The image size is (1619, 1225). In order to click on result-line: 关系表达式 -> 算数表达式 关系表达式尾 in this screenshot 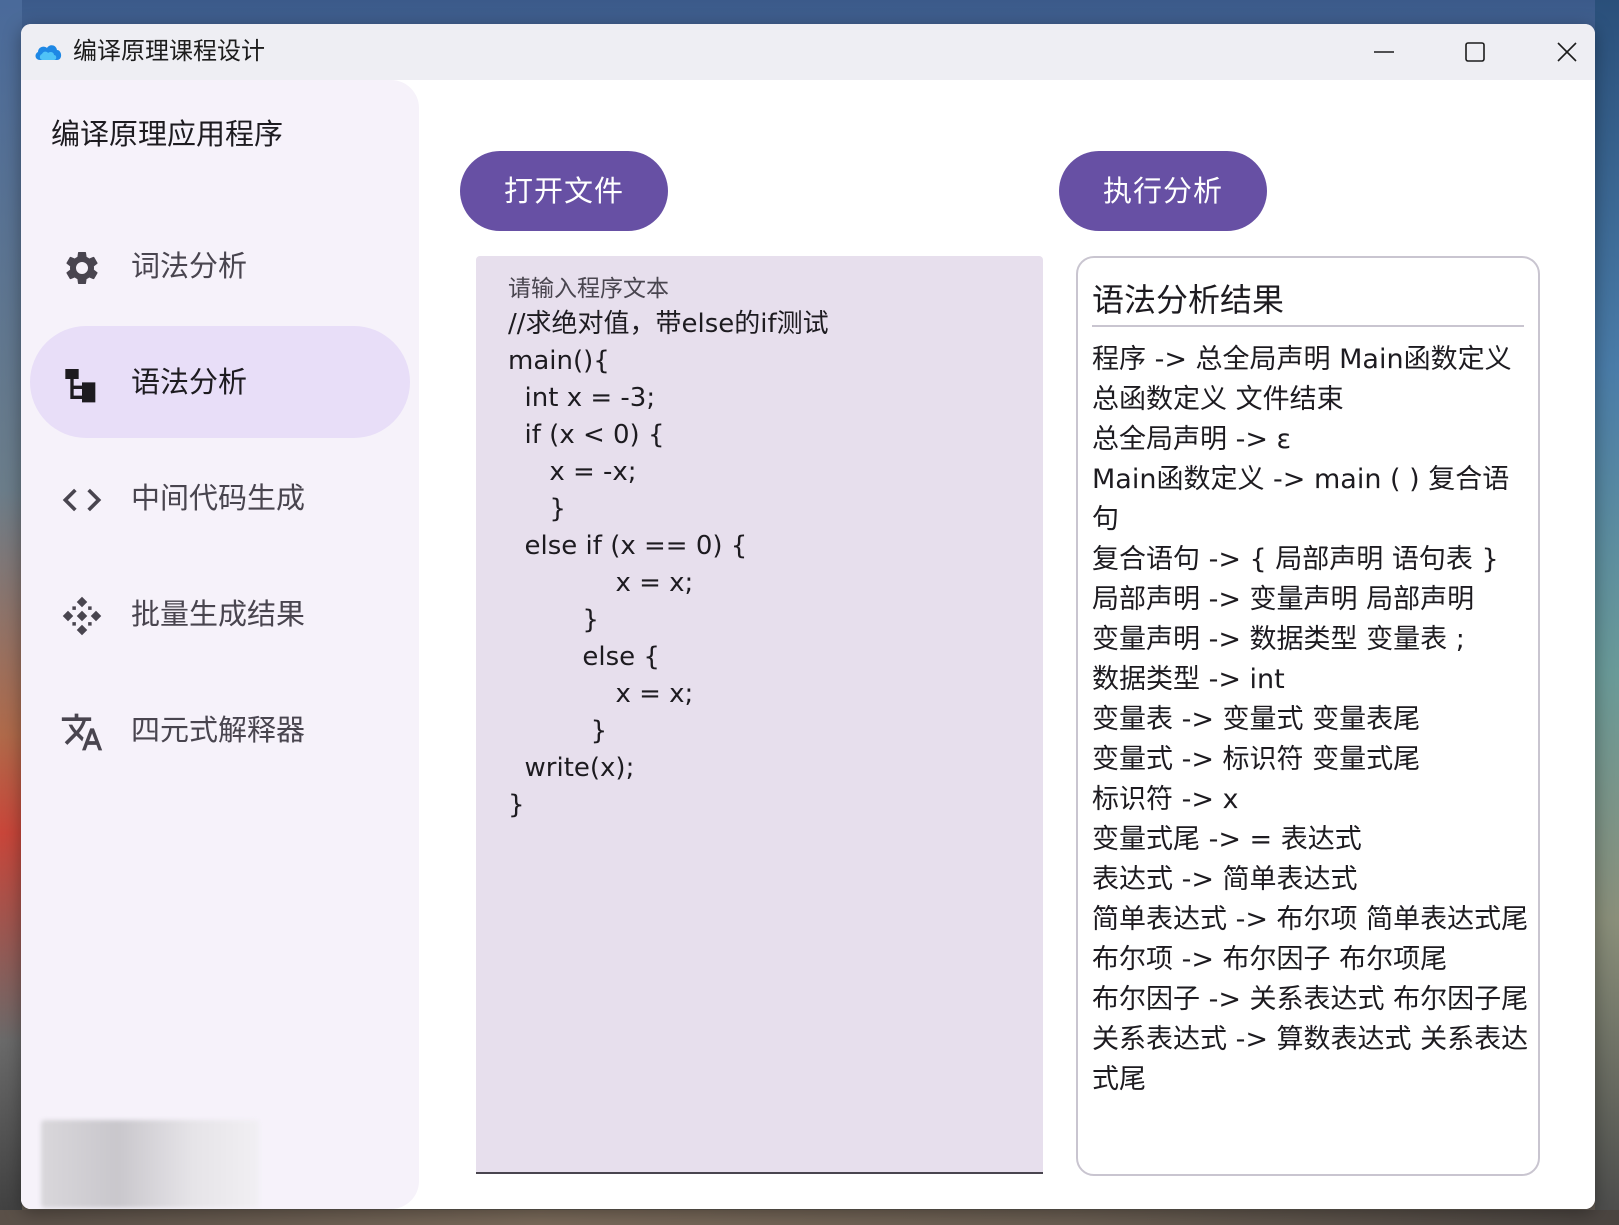, I will do `click(1310, 1059)`.